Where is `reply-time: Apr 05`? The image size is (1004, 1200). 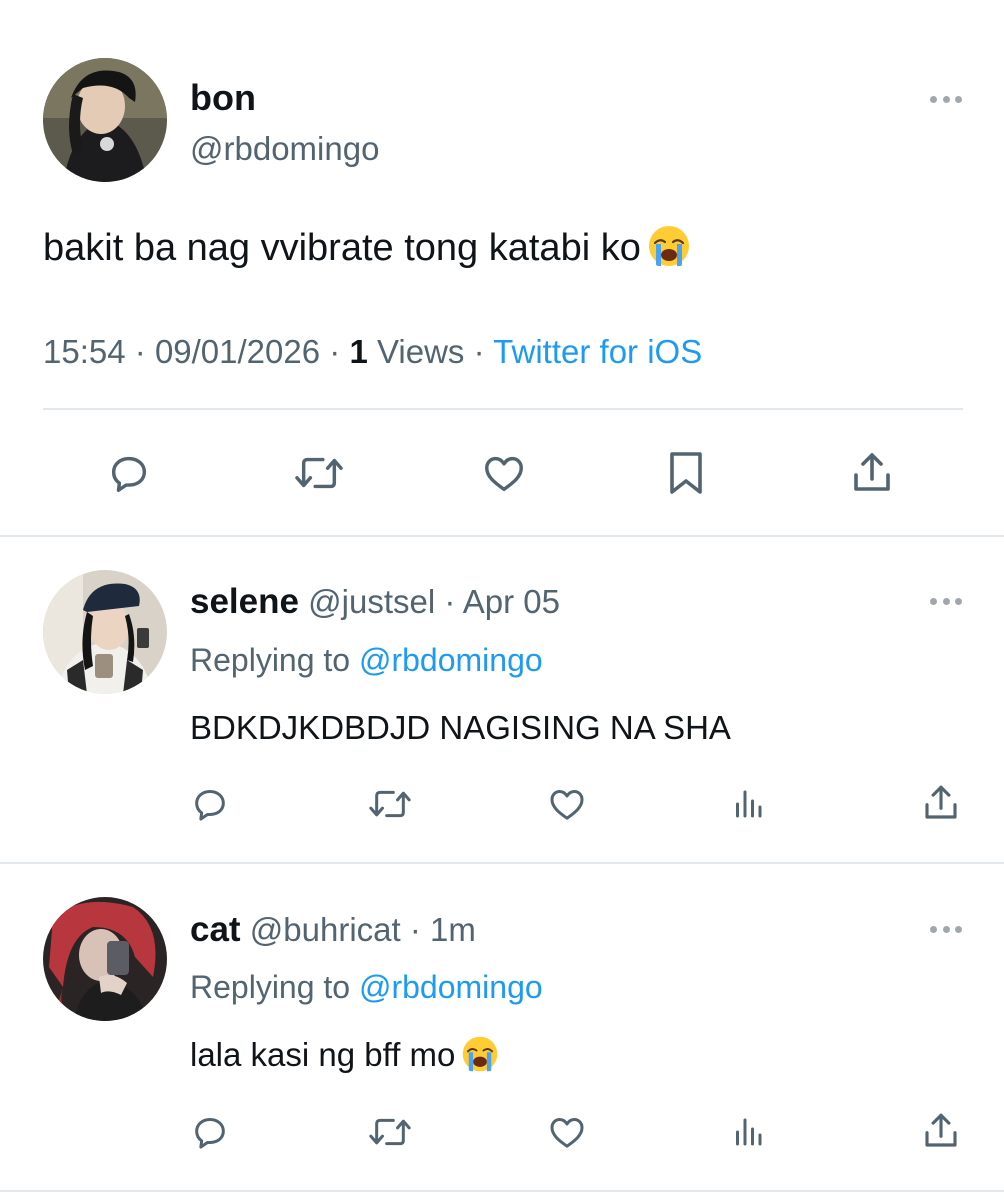
reply-time: Apr 05 is located at coordinates (511, 601).